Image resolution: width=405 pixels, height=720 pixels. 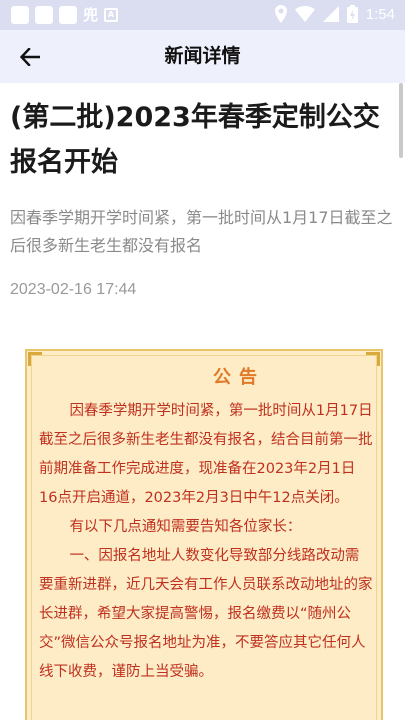 I want to click on wifi-icon, so click(x=304, y=14).